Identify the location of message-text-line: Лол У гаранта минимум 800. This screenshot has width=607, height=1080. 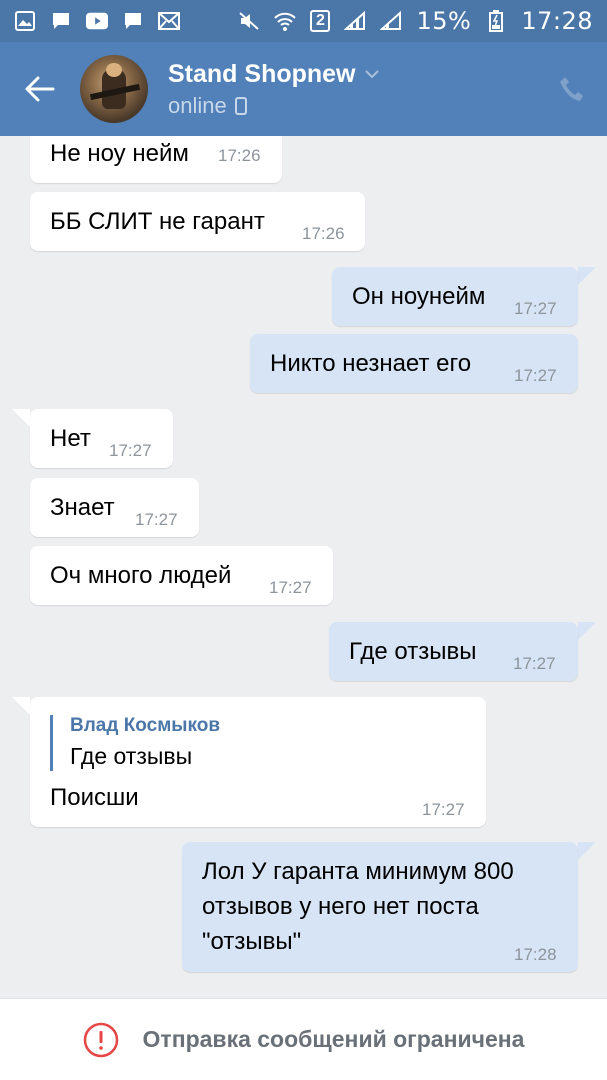
(358, 871).